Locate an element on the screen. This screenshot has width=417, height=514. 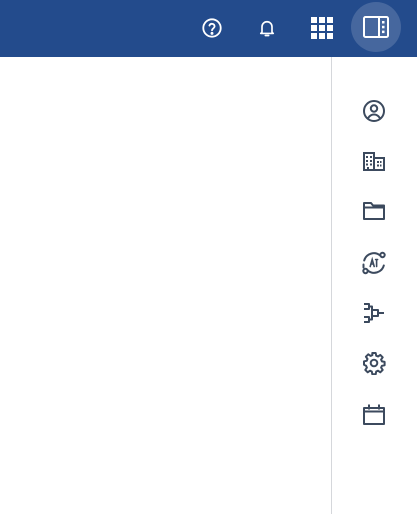
ai-assistant-button is located at coordinates (374, 263).